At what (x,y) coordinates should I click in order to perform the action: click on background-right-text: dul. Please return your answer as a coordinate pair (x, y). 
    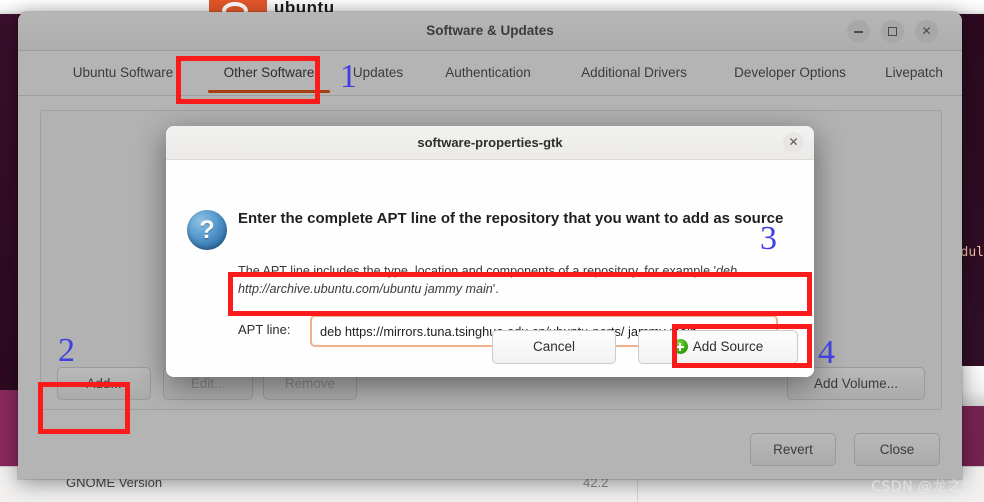
    Looking at the image, I should click on (972, 252).